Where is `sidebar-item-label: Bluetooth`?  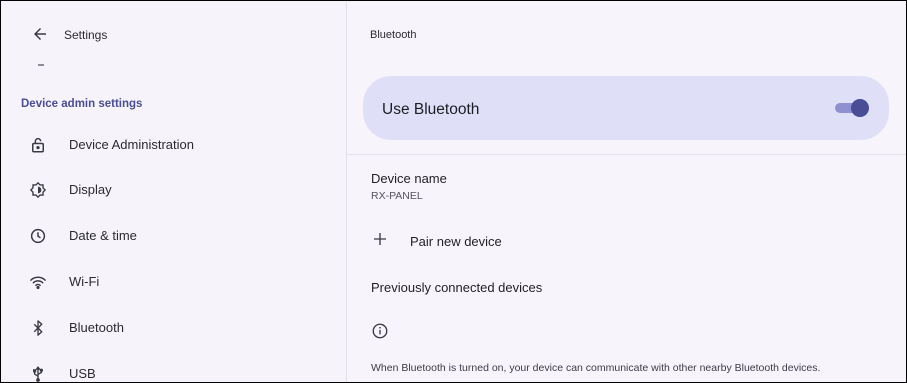 sidebar-item-label: Bluetooth is located at coordinates (96, 327).